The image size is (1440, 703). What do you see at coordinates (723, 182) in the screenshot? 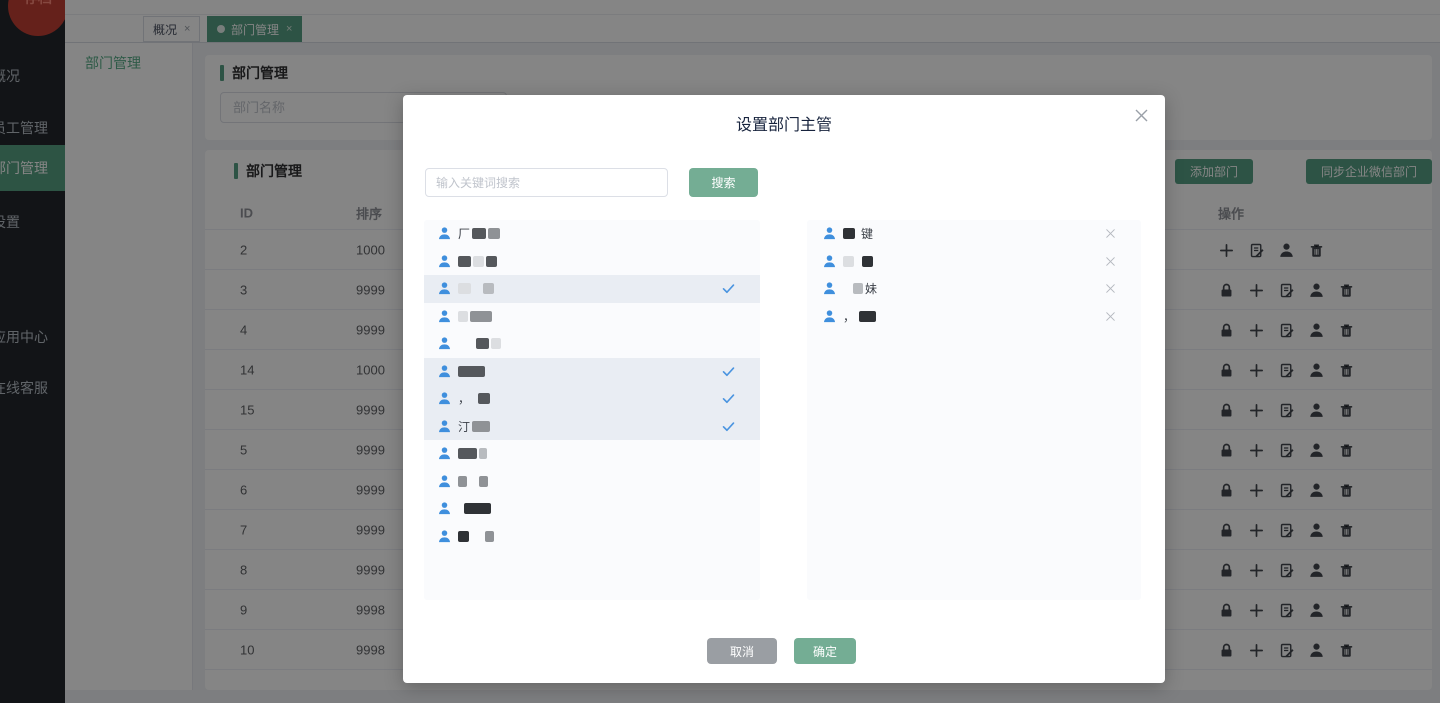
I see `search-button: 搜索` at bounding box center [723, 182].